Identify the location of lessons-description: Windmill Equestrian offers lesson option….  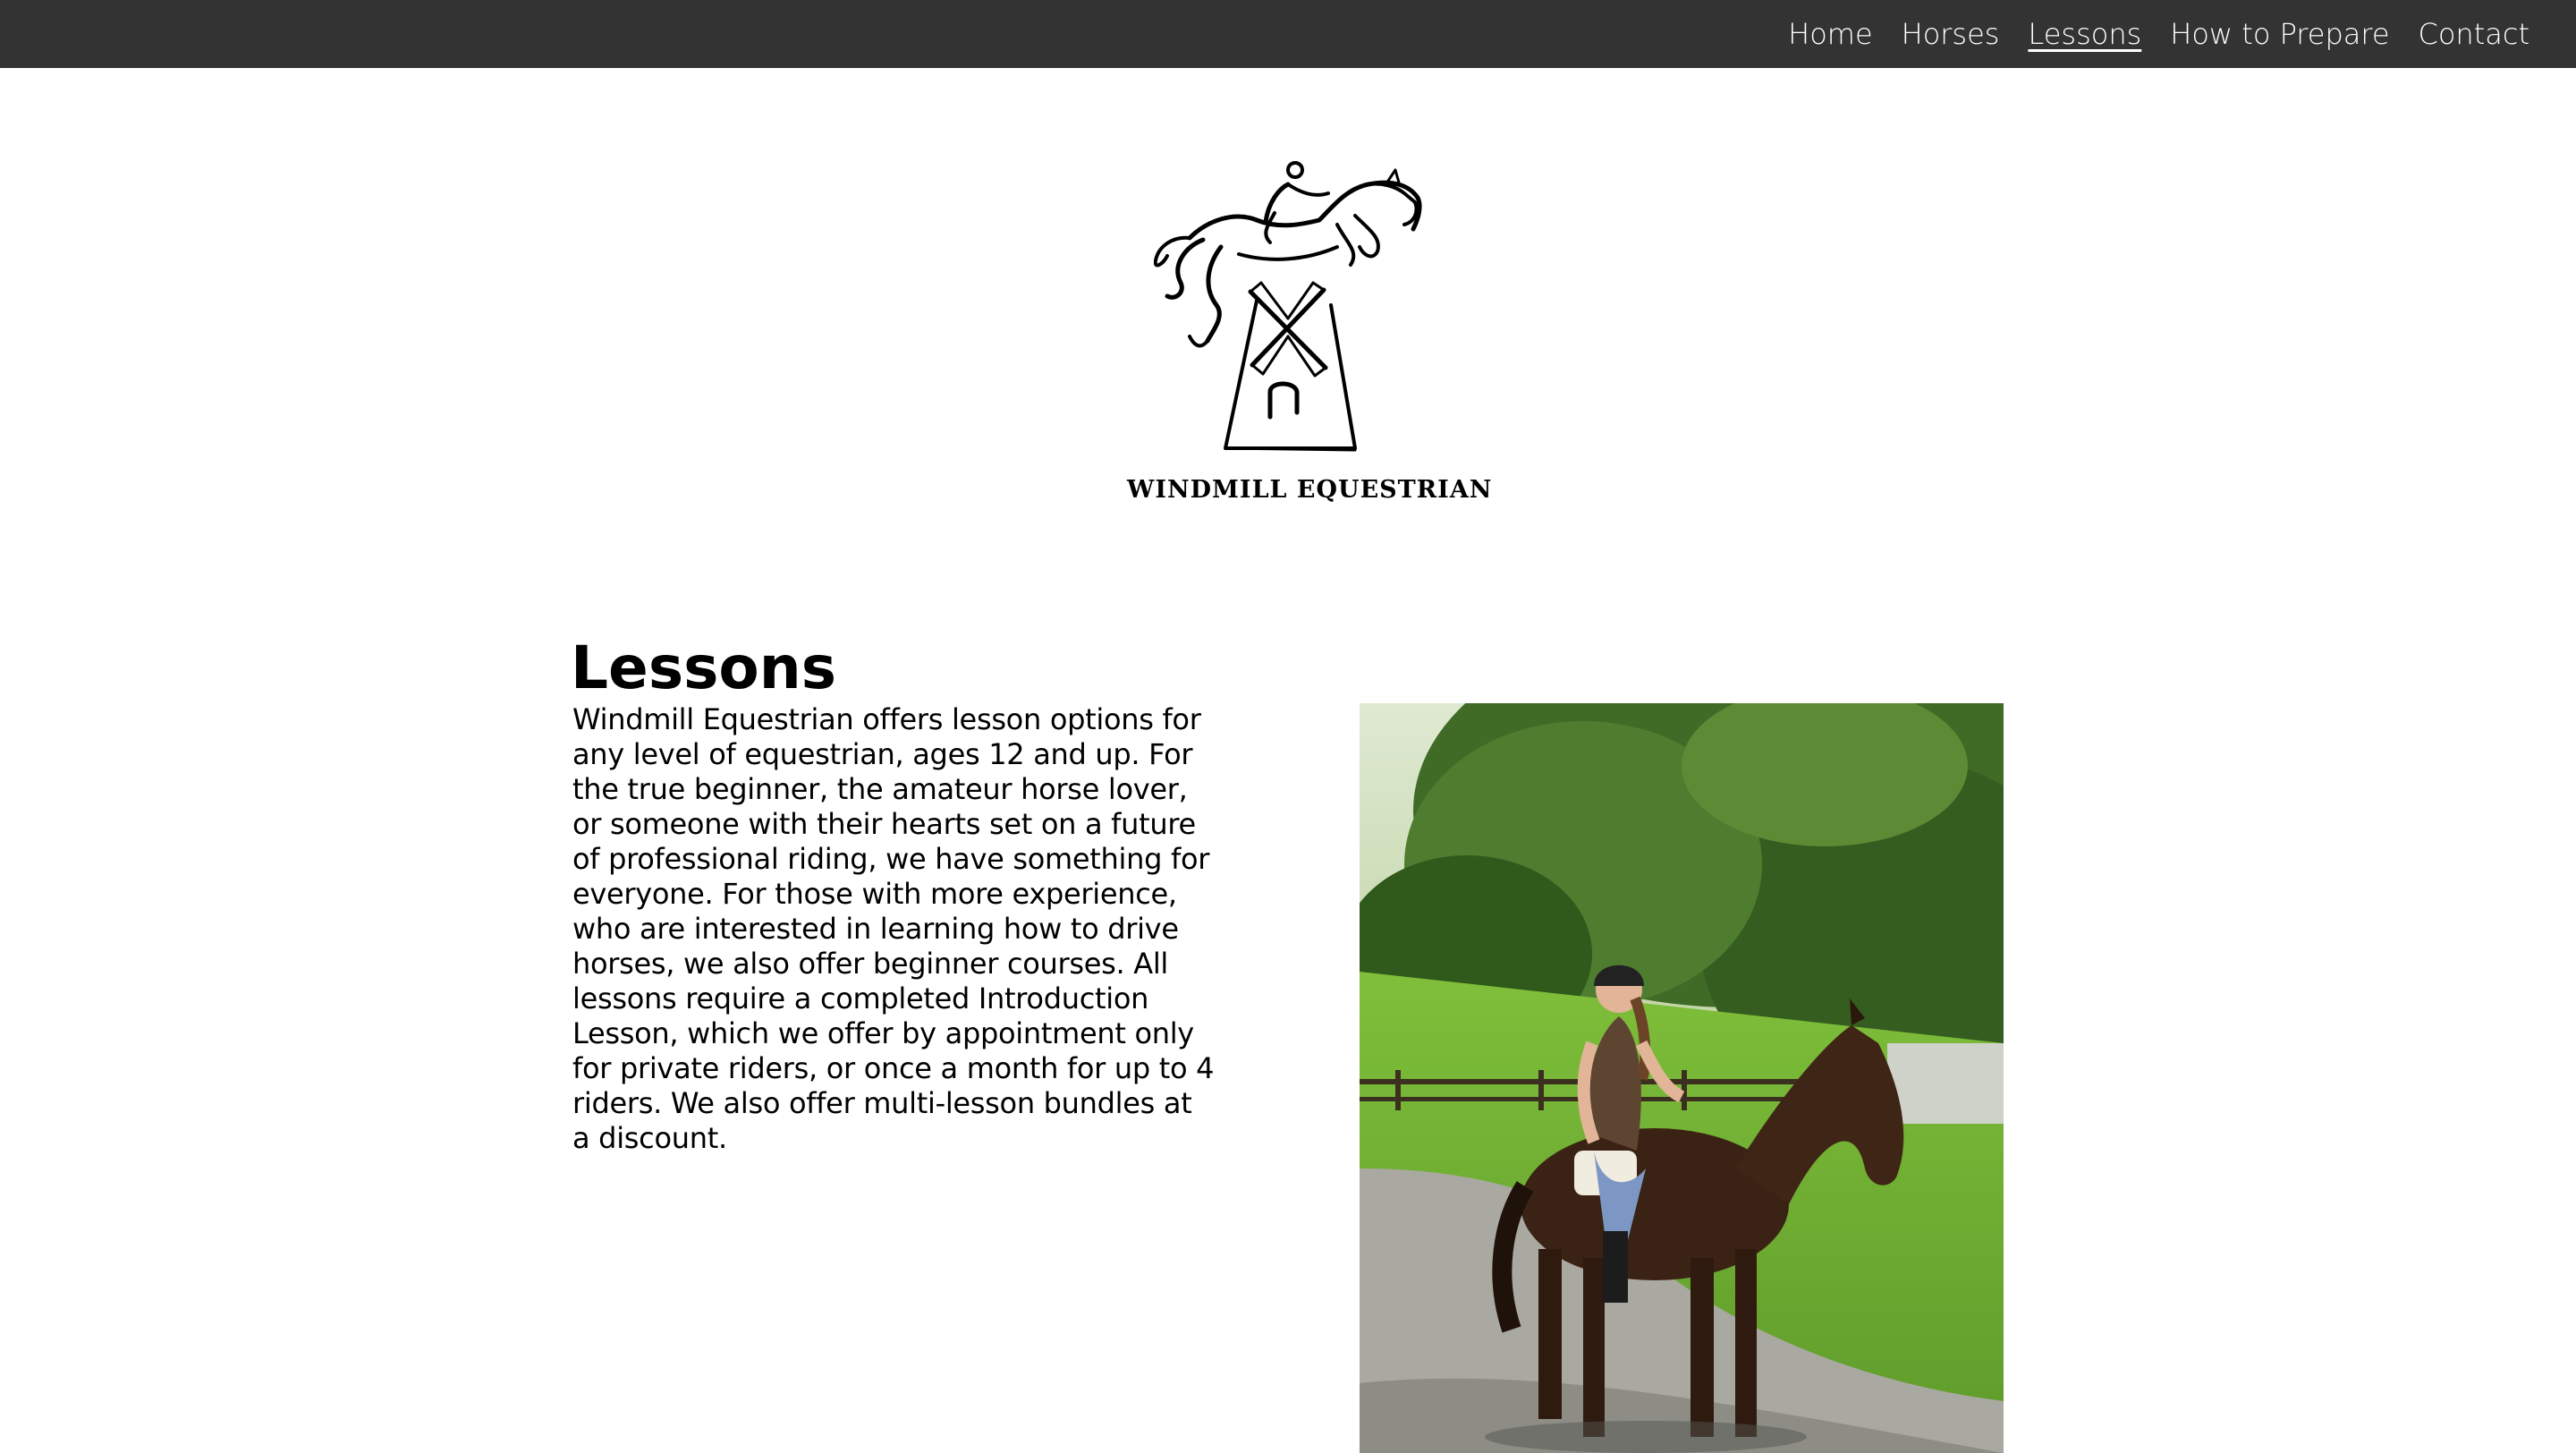
(893, 928).